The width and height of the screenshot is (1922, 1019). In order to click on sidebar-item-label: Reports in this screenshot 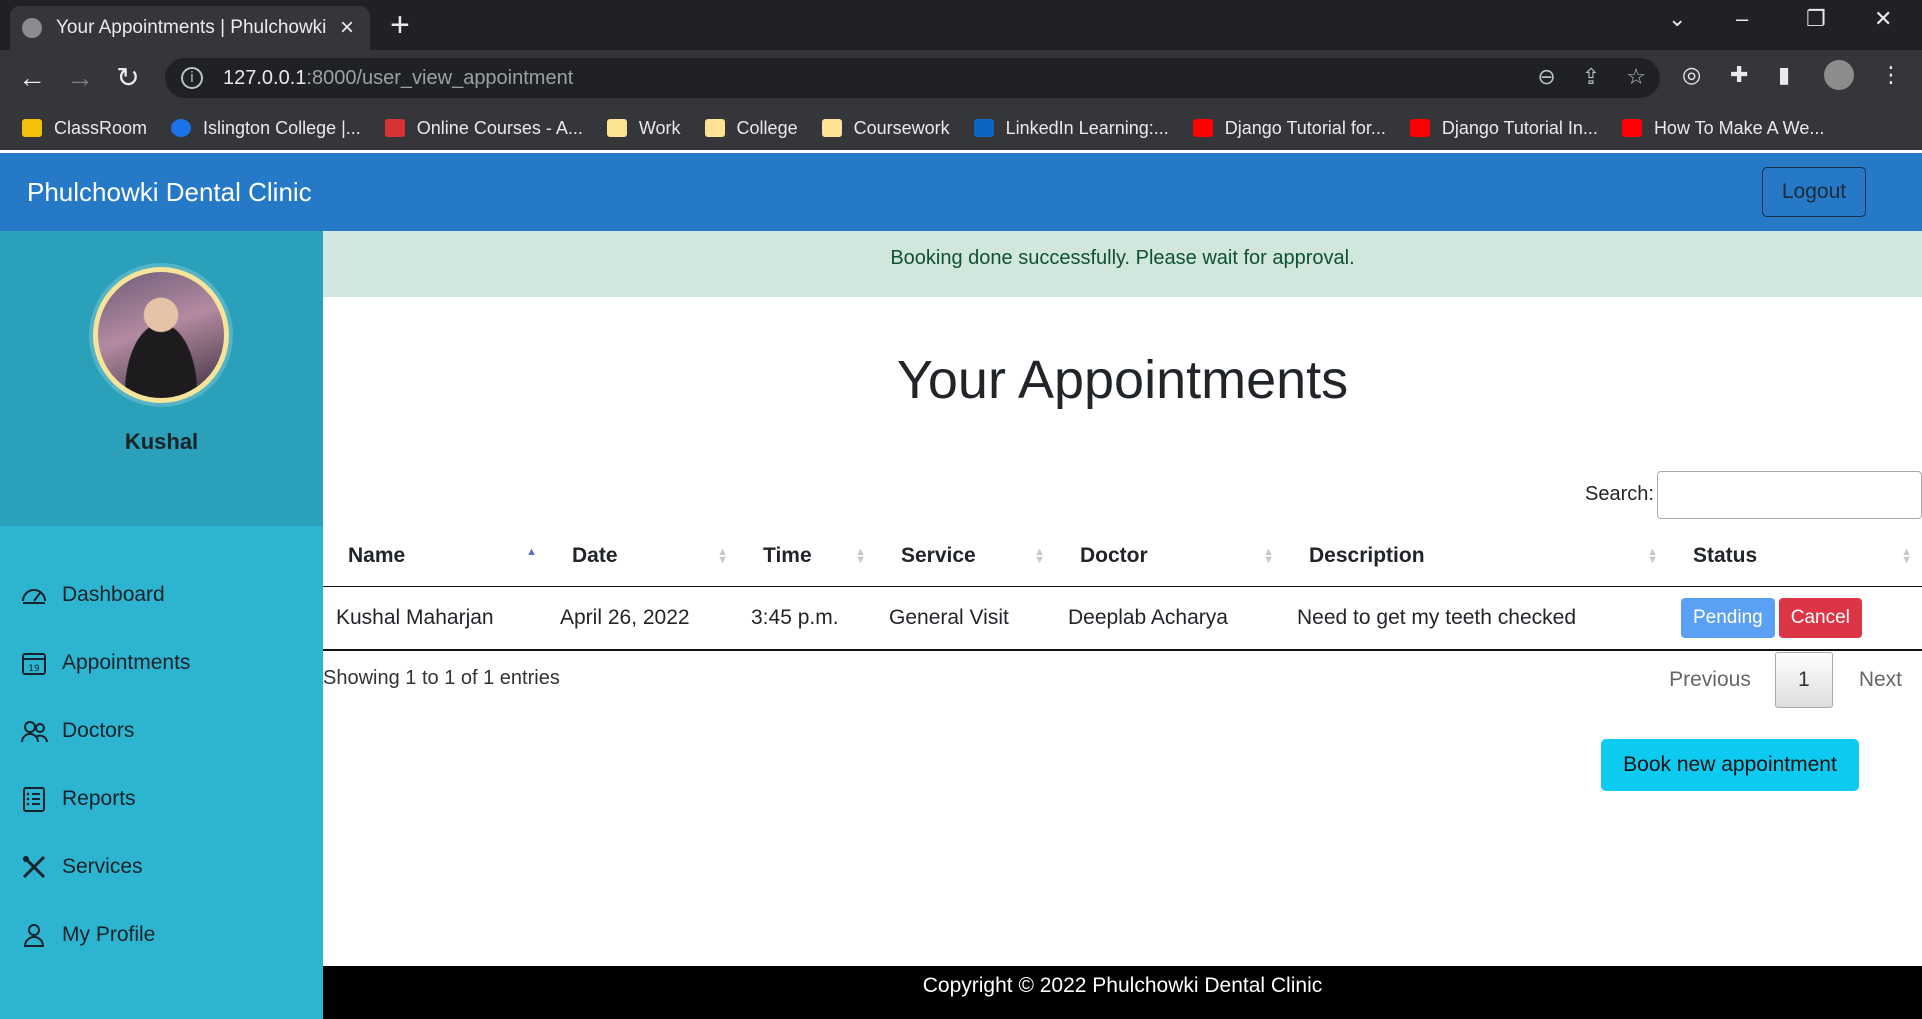, I will do `click(99, 798)`.